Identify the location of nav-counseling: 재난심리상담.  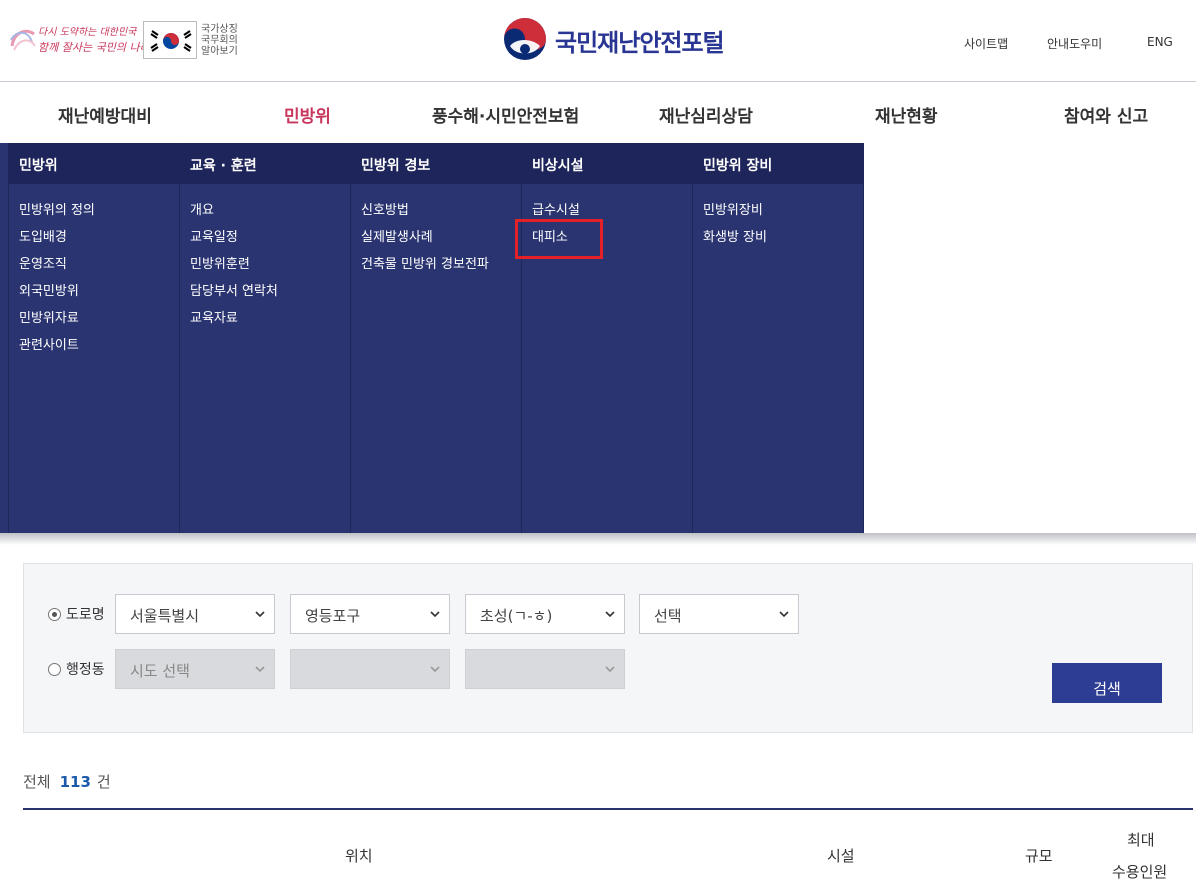
(706, 114).